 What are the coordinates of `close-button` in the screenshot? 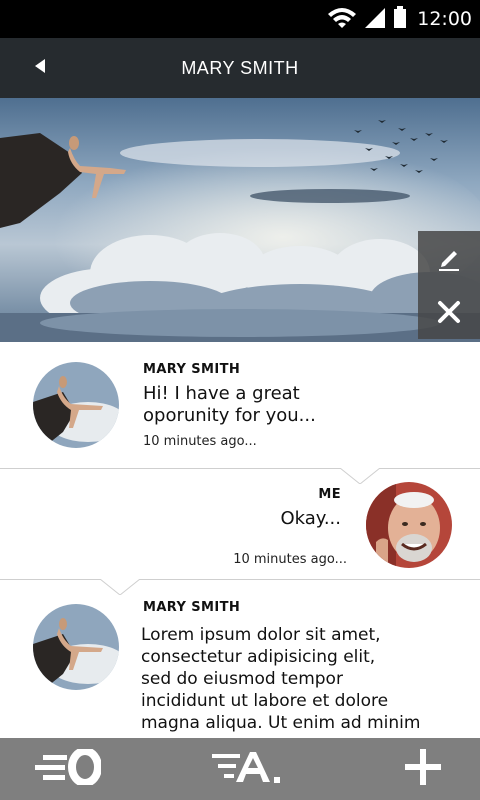 It's located at (449, 312).